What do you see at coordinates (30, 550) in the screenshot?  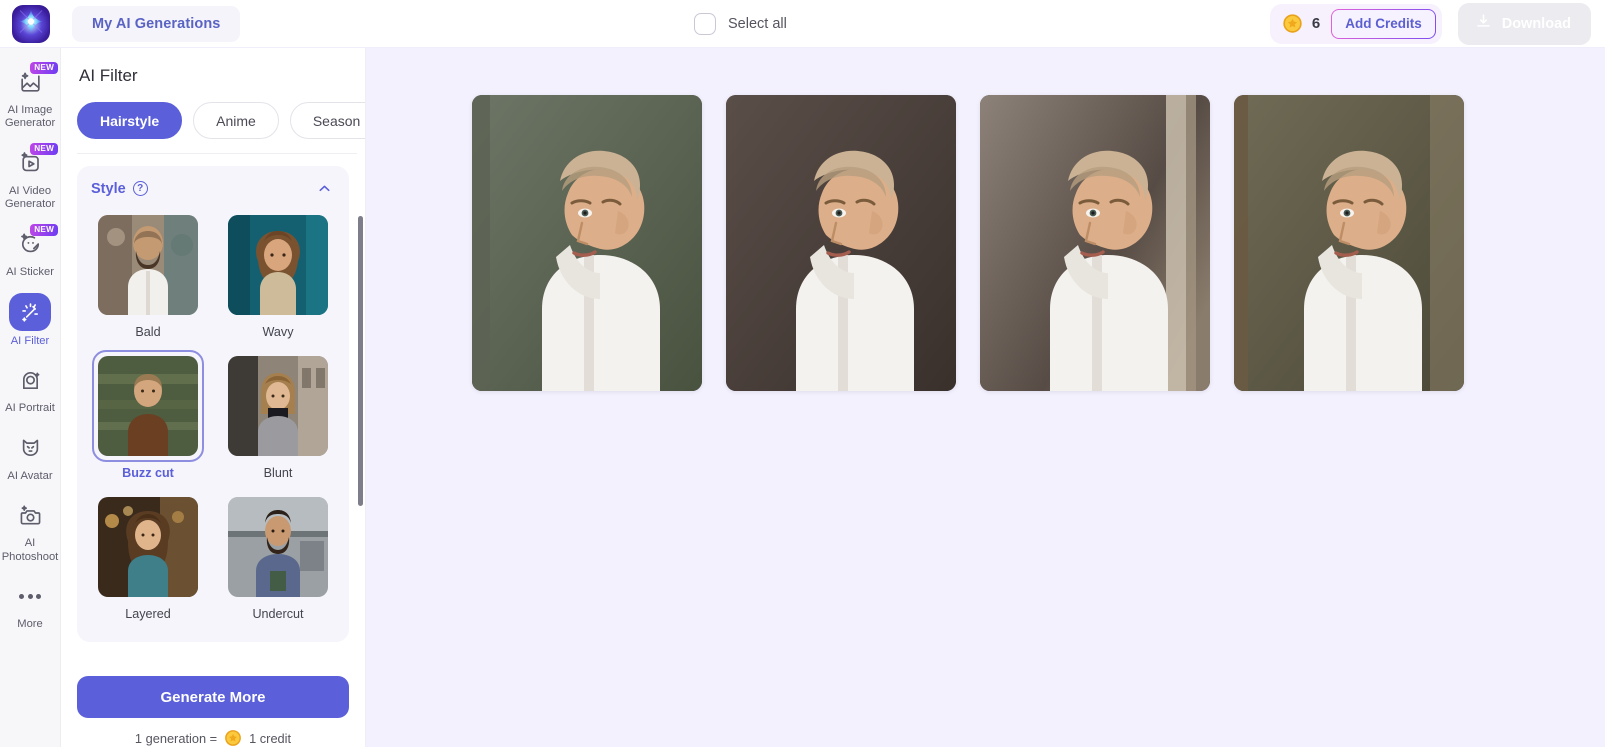 I see `sidebar-item-label: AI Photoshoot` at bounding box center [30, 550].